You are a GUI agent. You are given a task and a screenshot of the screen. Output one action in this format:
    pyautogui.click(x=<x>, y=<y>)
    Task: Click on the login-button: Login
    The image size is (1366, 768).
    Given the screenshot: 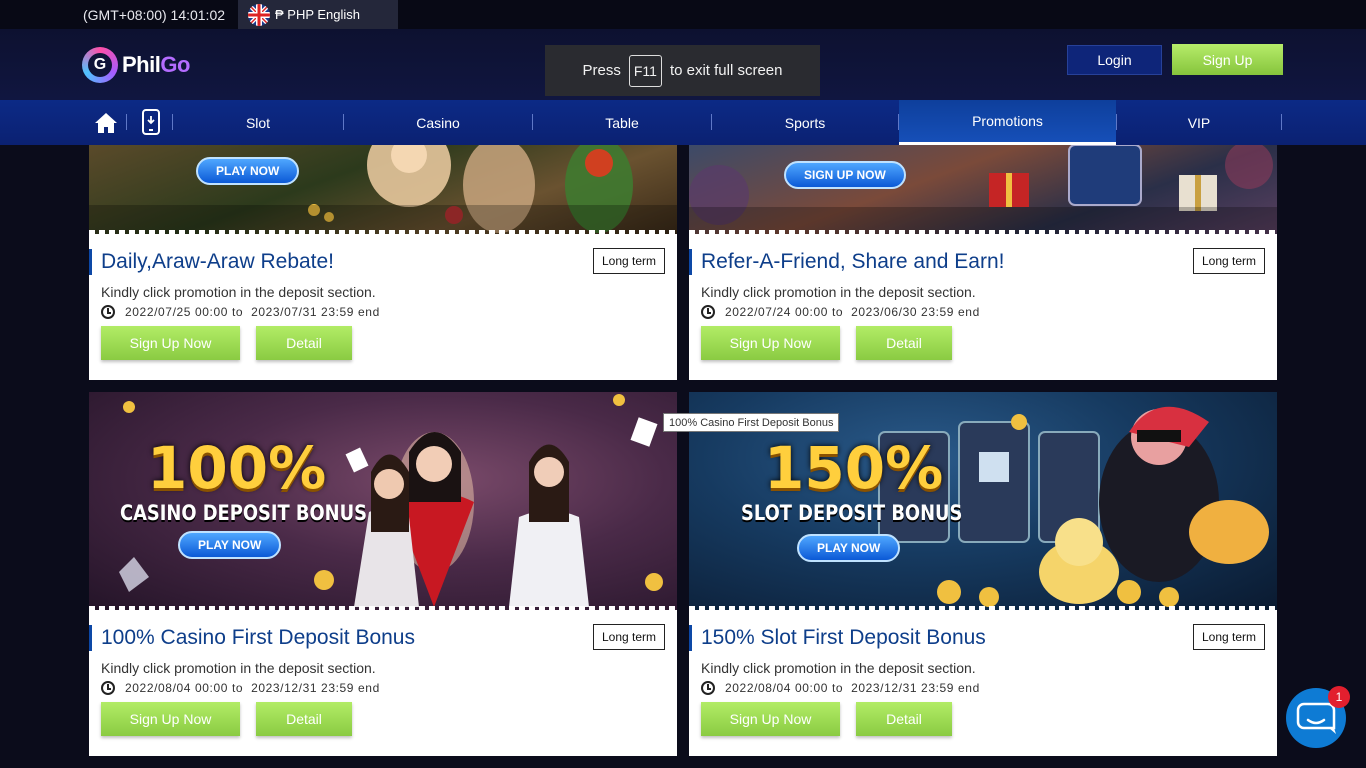 What is the action you would take?
    pyautogui.click(x=1114, y=60)
    